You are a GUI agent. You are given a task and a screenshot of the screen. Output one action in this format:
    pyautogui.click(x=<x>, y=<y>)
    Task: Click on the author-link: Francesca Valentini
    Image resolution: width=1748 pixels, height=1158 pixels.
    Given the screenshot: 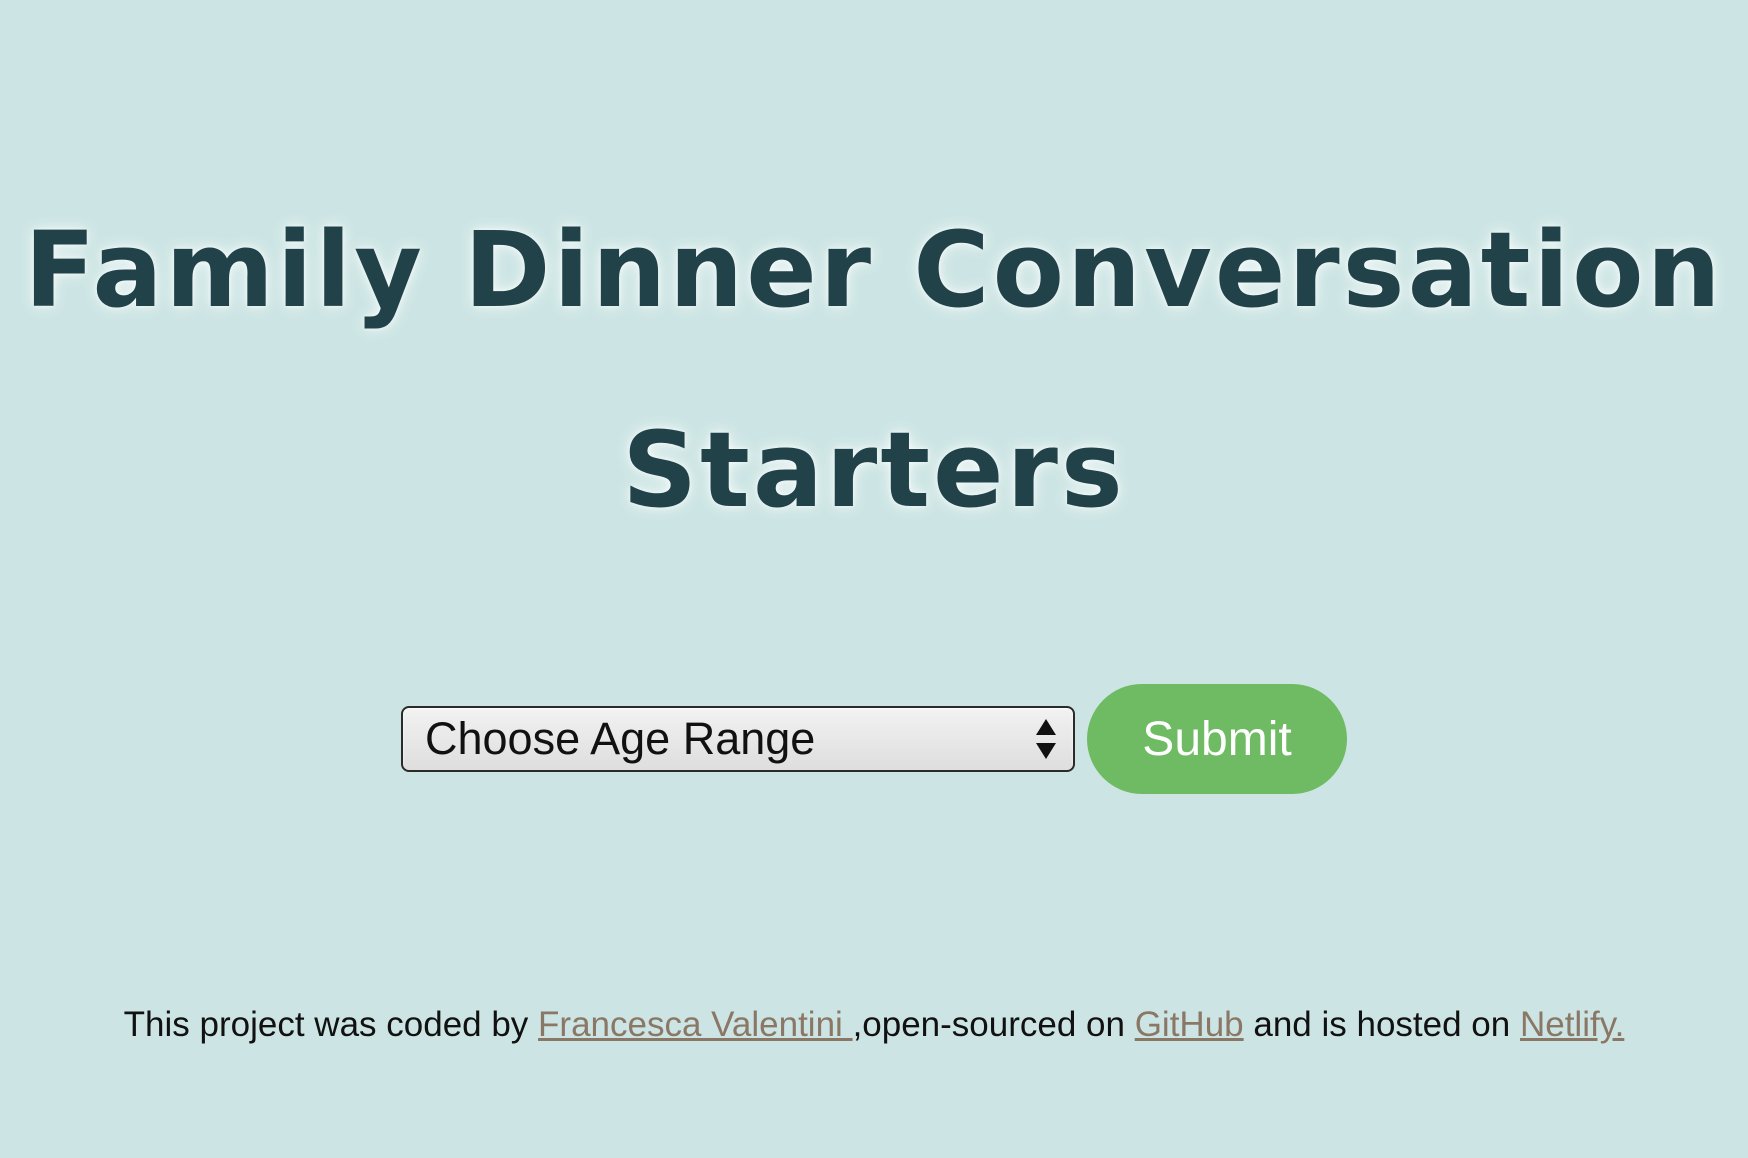 What is the action you would take?
    pyautogui.click(x=695, y=1024)
    